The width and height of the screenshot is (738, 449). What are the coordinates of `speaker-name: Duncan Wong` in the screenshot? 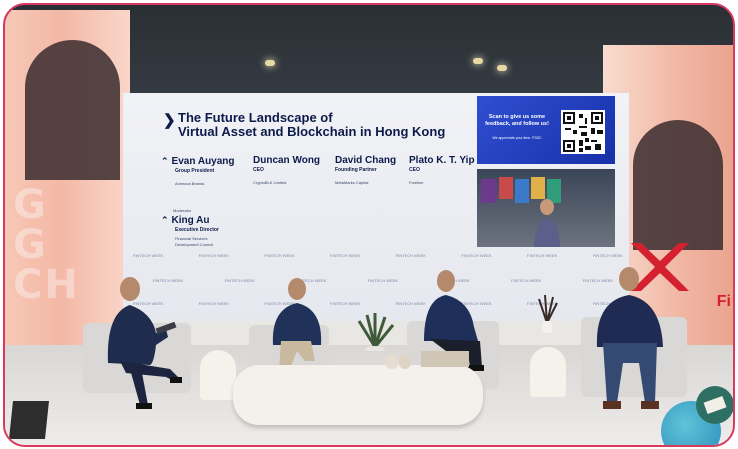 It's located at (287, 160).